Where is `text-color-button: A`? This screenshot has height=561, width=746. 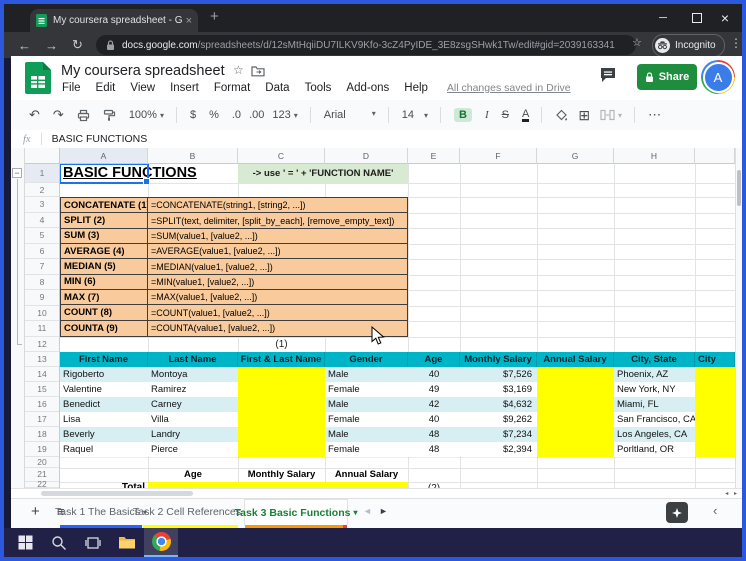
text-color-button: A is located at coordinates (525, 115).